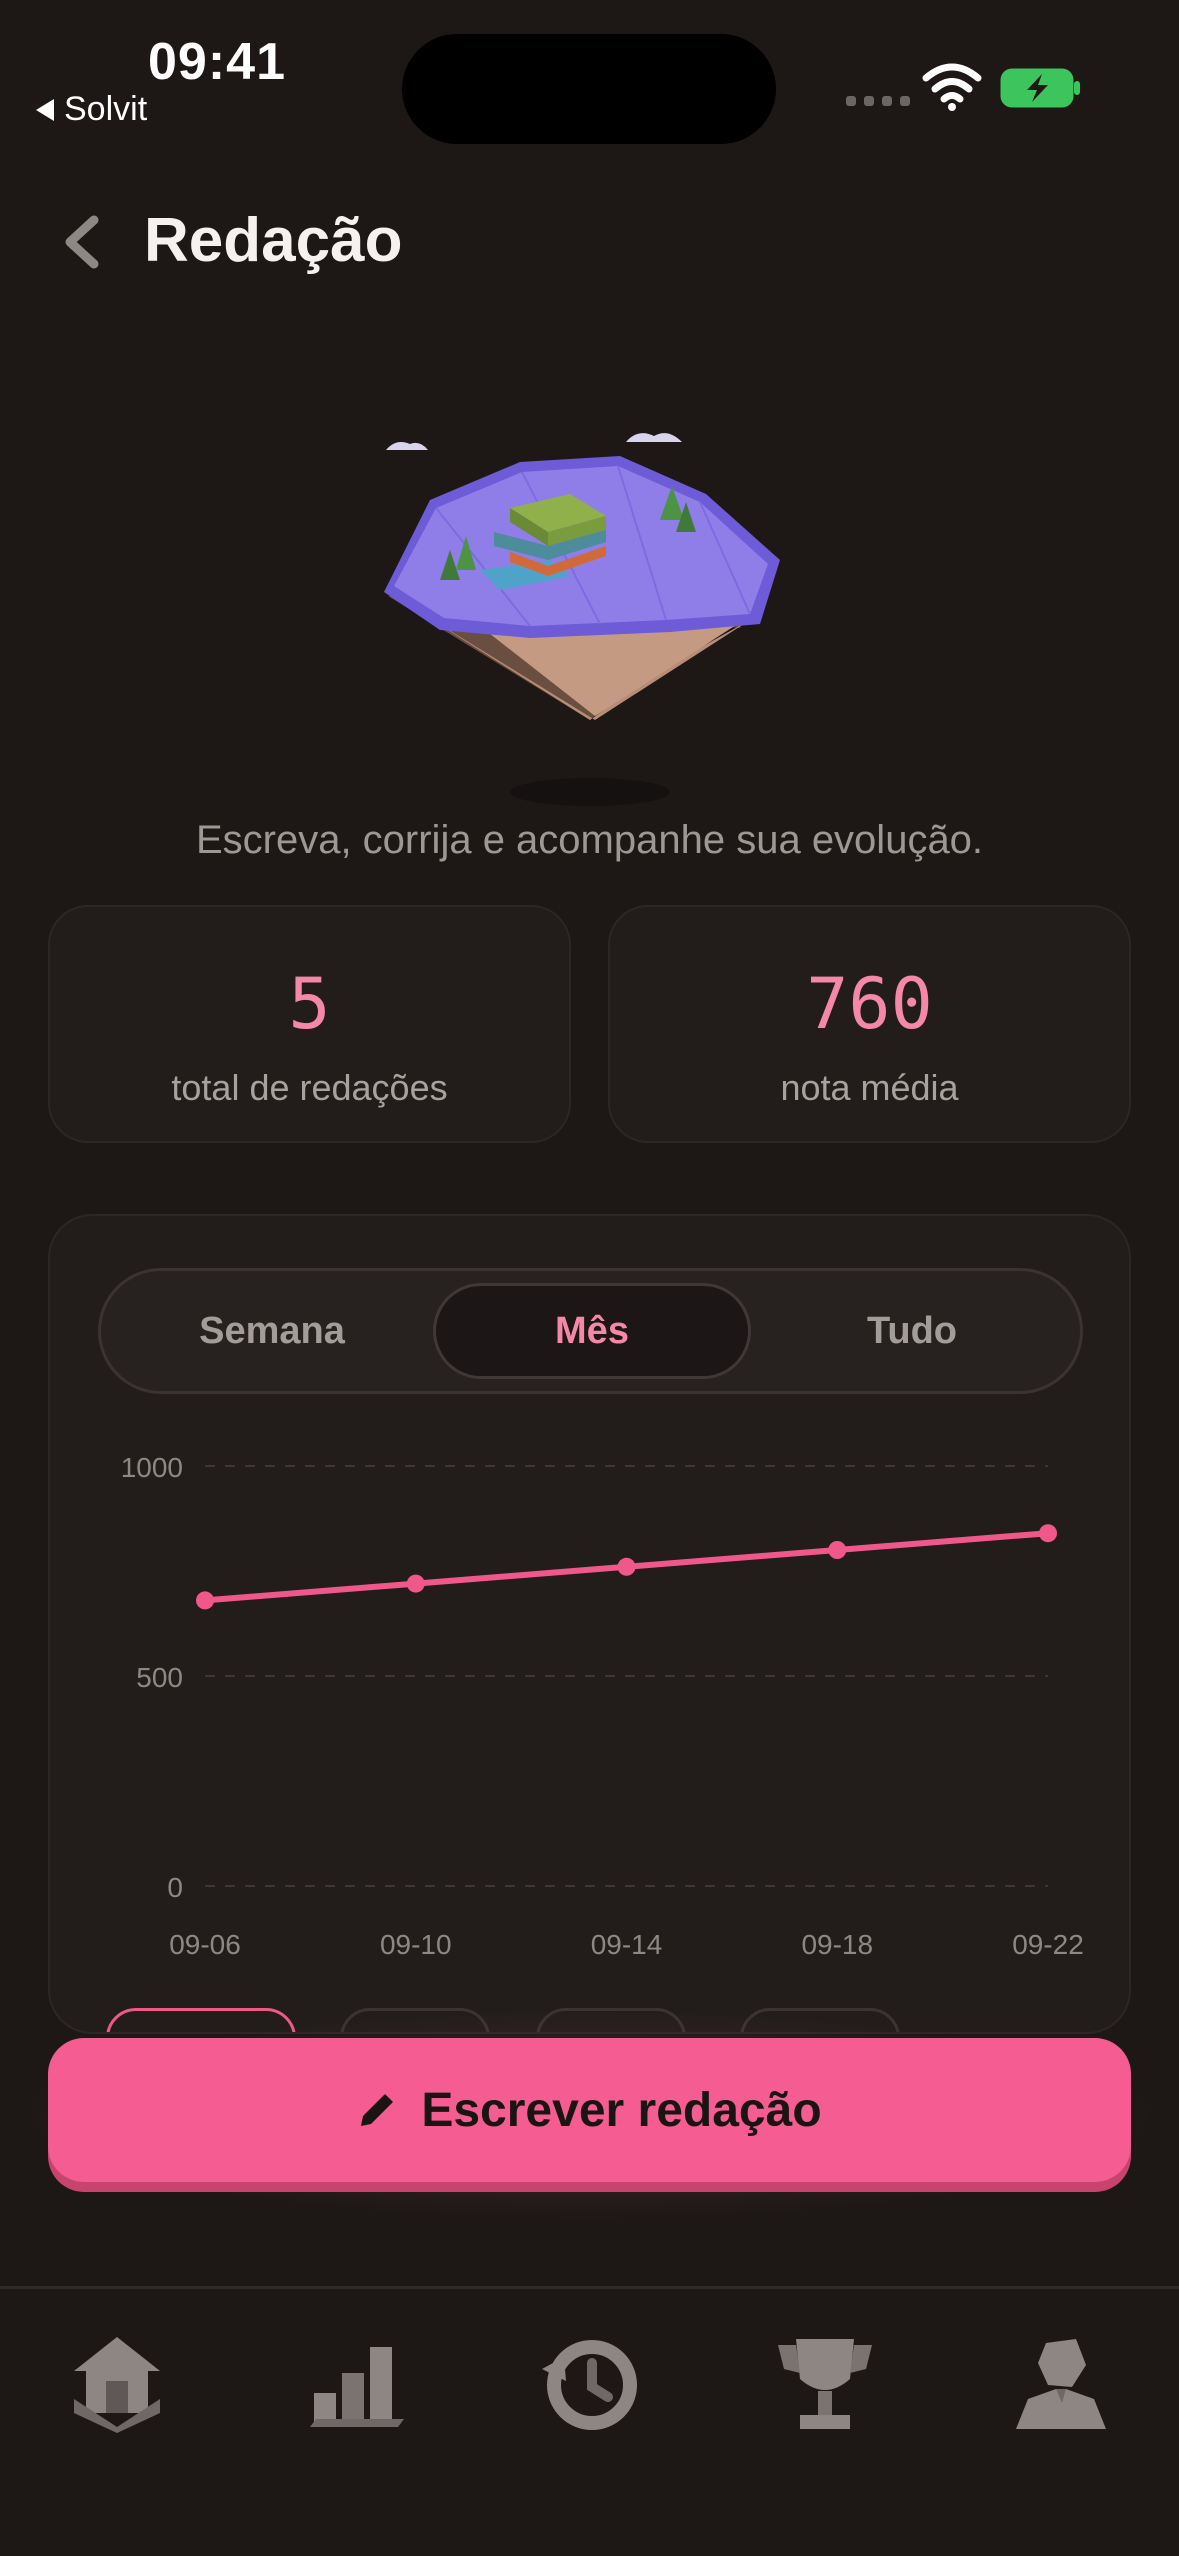 This screenshot has width=1179, height=2556. What do you see at coordinates (621, 2110) in the screenshot?
I see `write-essay-label: Escrever redação` at bounding box center [621, 2110].